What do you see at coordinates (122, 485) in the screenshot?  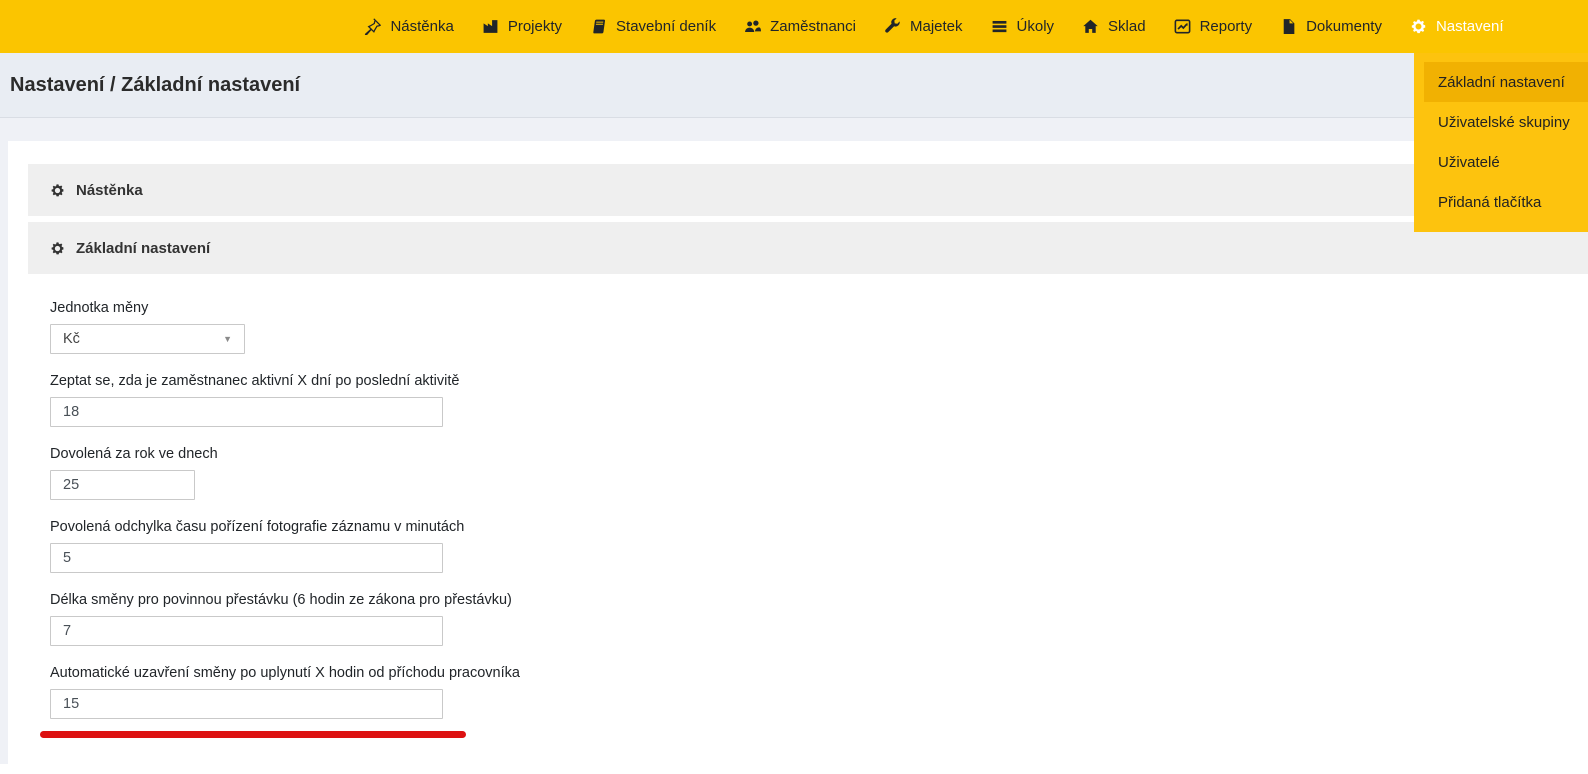 I see `vacation-days-input` at bounding box center [122, 485].